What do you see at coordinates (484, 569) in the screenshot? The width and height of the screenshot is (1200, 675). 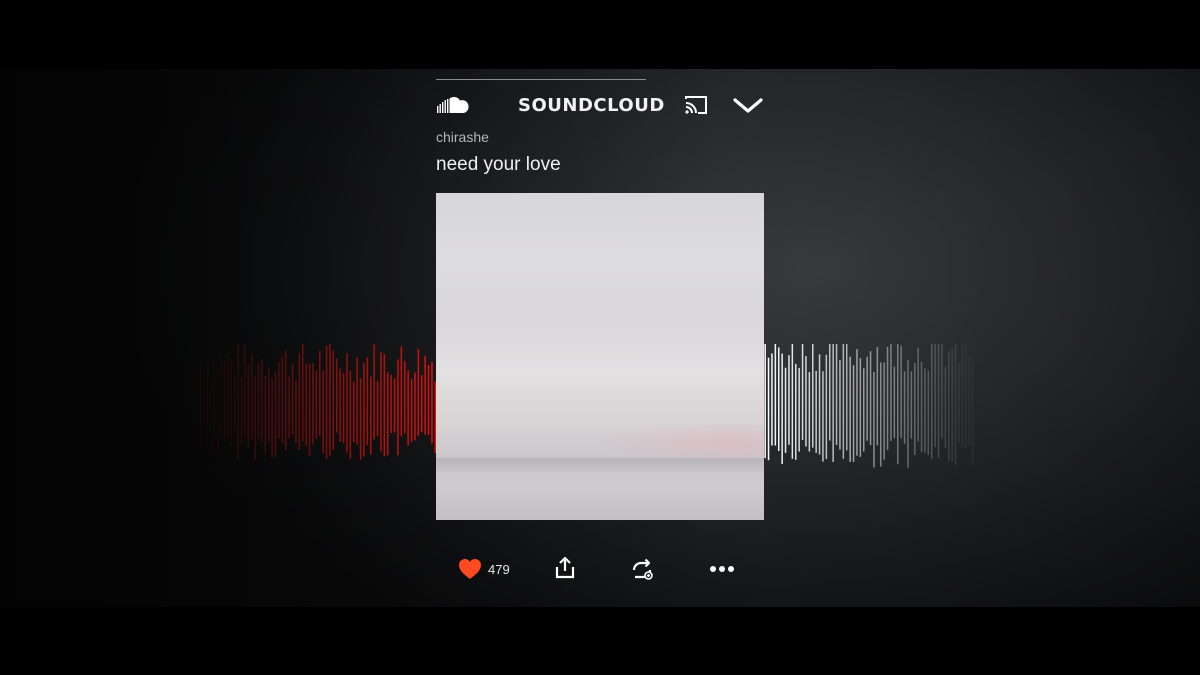 I see `like-button: 479` at bounding box center [484, 569].